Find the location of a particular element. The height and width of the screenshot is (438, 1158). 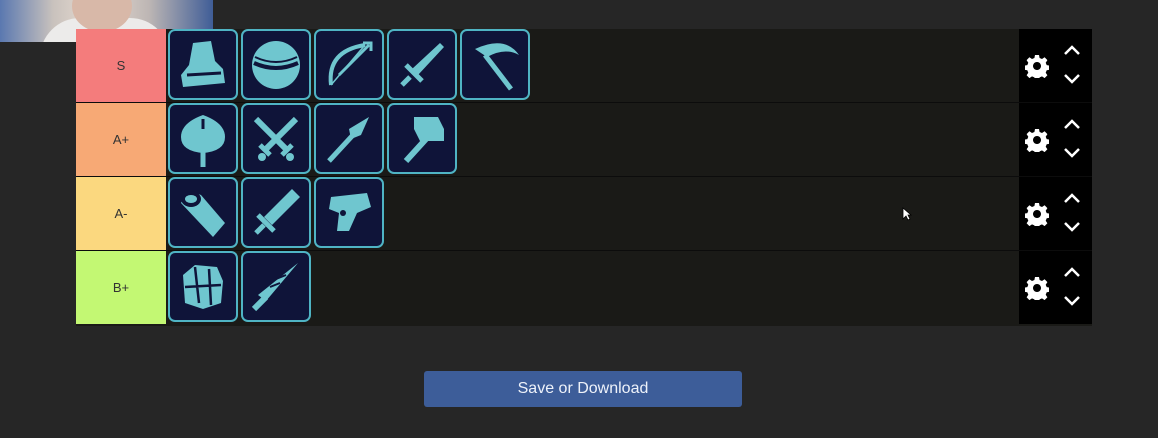

boot-icon is located at coordinates (203, 64).